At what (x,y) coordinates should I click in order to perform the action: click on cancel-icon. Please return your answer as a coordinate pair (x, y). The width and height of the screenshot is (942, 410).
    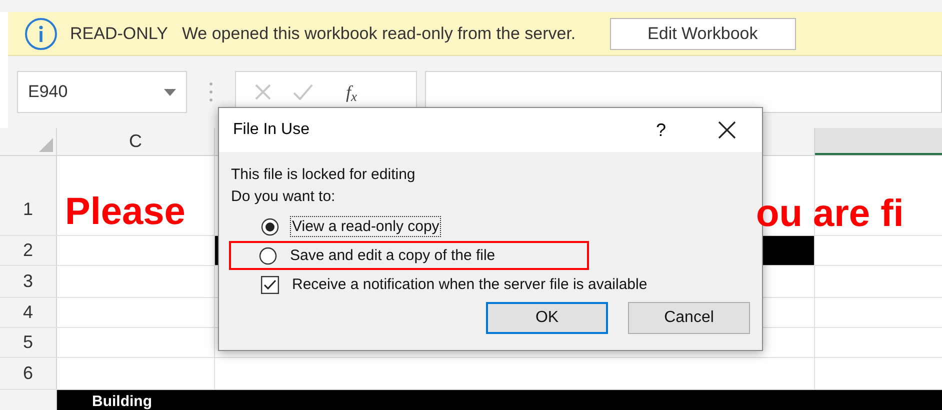
    Looking at the image, I should click on (263, 92).